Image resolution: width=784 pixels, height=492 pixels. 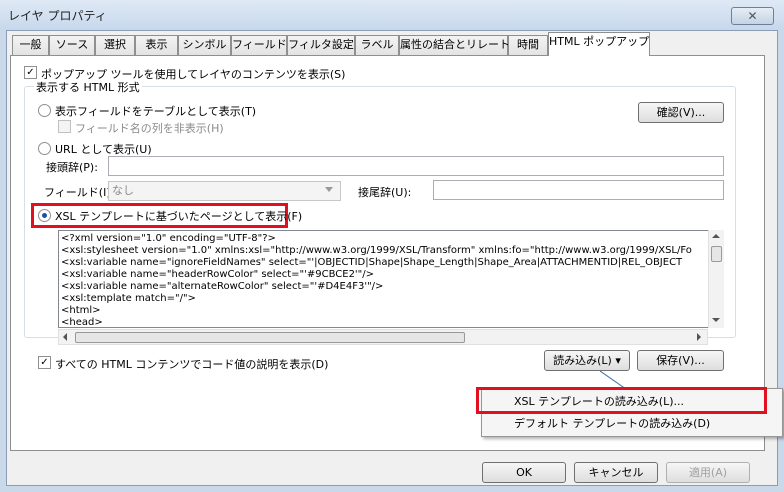 What do you see at coordinates (44, 362) in the screenshot?
I see `coded-values-checkbox: ✓` at bounding box center [44, 362].